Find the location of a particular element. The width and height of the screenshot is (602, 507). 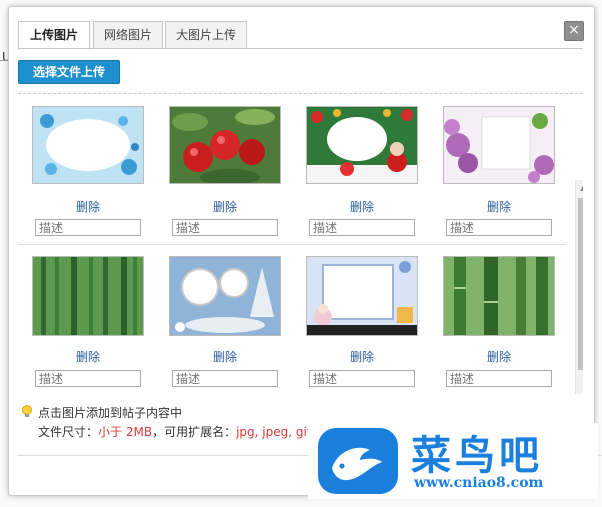

file-requirements-text: 文件尺寸：小于 2MB，可用扩展名：jpg, jpeg, gif, p is located at coordinates (182, 431).